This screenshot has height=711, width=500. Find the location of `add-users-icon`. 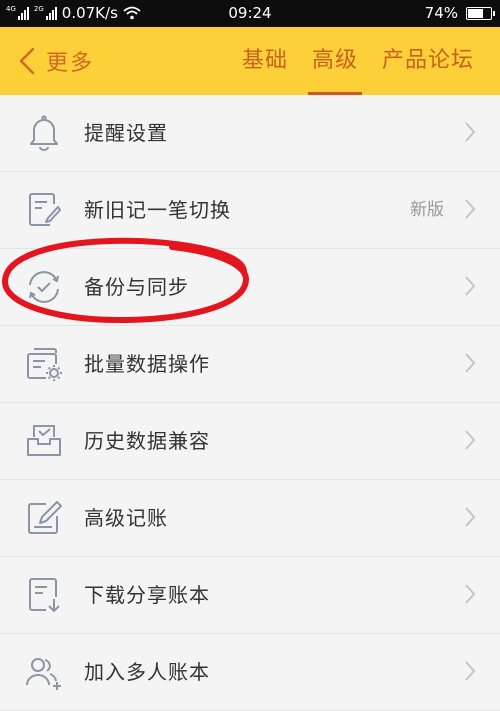

add-users-icon is located at coordinates (44, 672).